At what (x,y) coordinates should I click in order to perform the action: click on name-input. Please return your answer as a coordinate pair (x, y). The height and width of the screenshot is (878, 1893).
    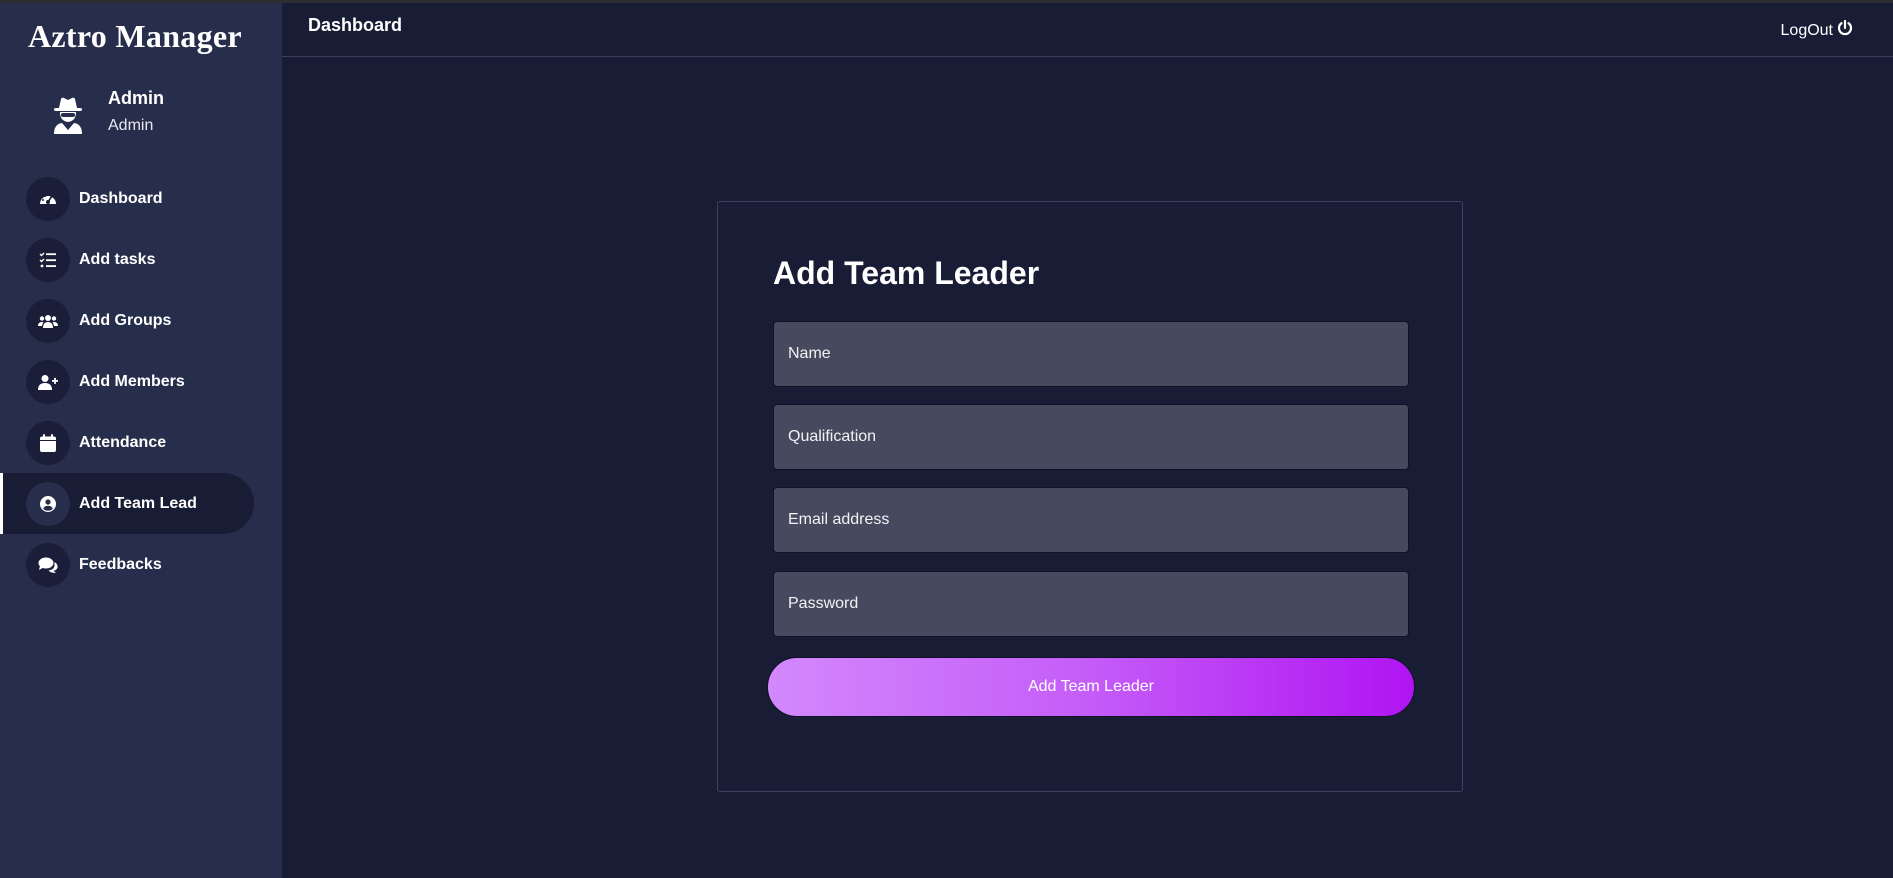
    Looking at the image, I should click on (1091, 354).